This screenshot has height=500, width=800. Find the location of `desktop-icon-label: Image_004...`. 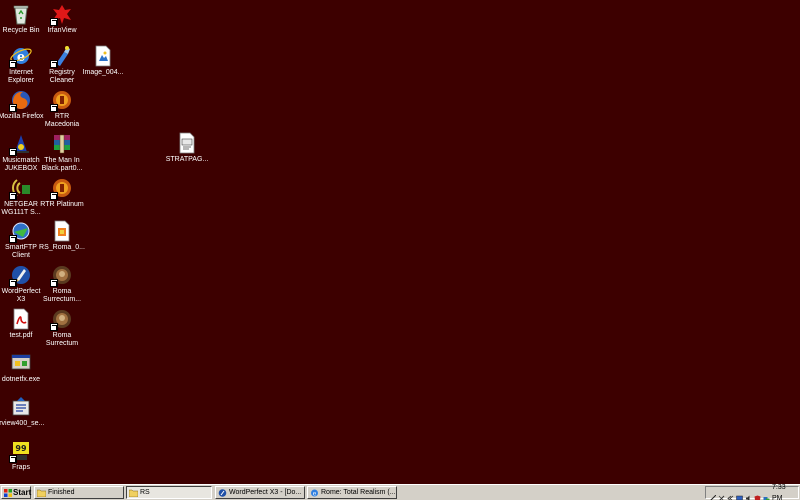

desktop-icon-label: Image_004... is located at coordinates (103, 72).